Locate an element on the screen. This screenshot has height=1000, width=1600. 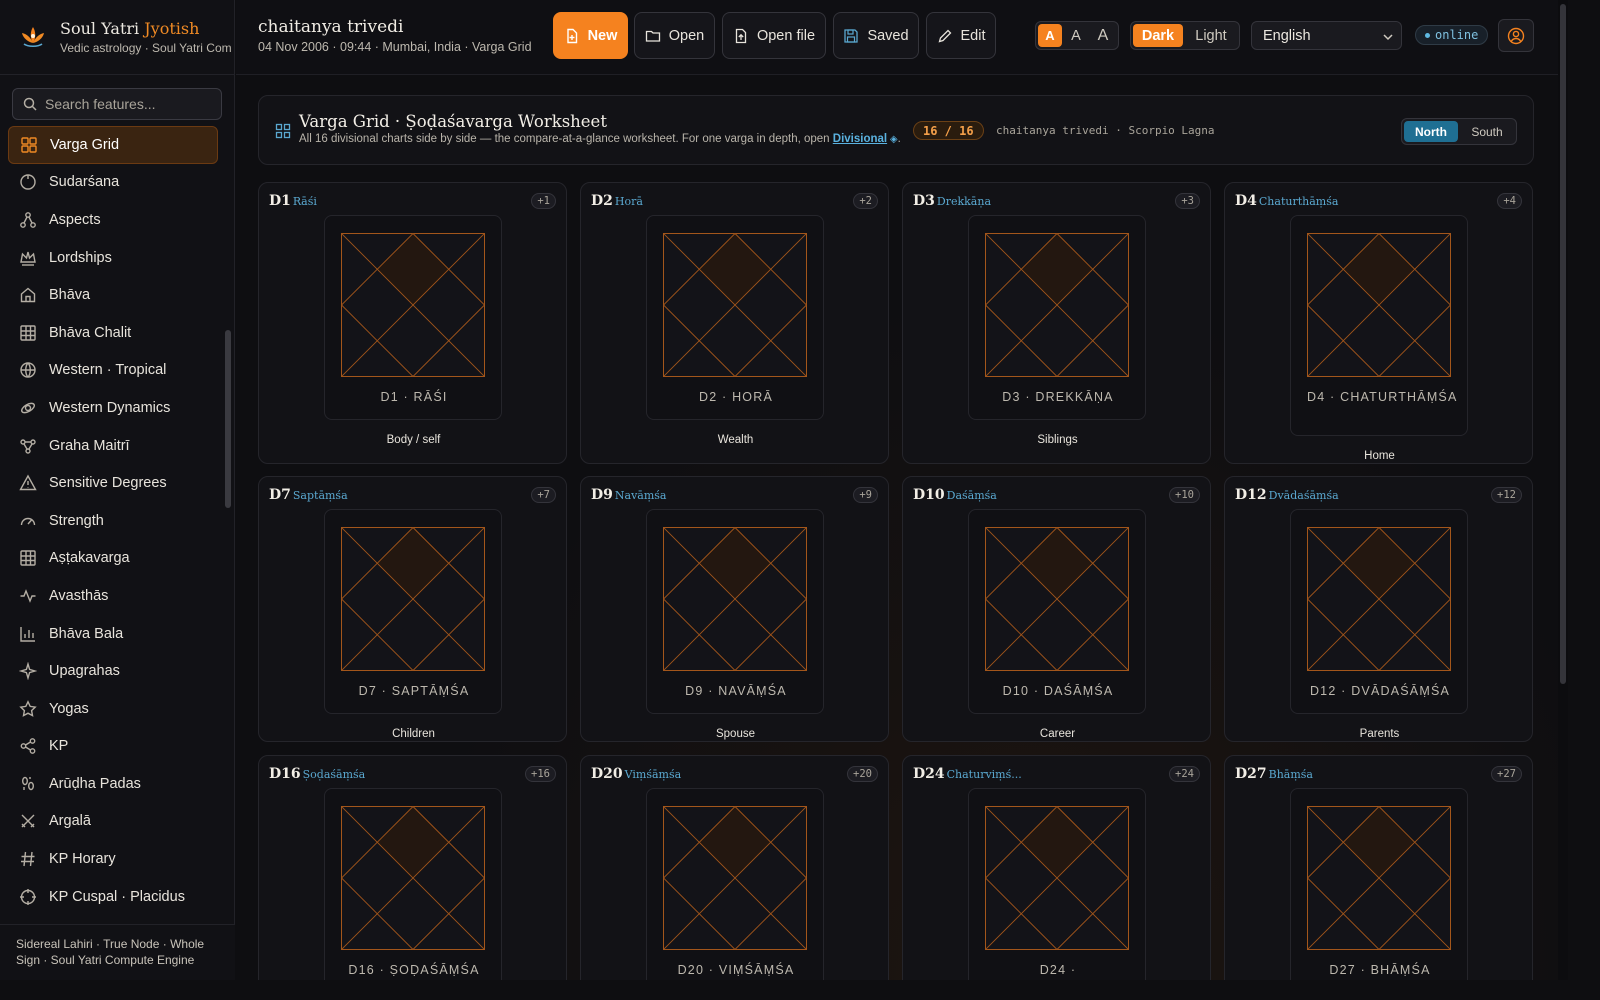
north-chart: D10 · DAŚĀṂŚA is located at coordinates (1057, 611).